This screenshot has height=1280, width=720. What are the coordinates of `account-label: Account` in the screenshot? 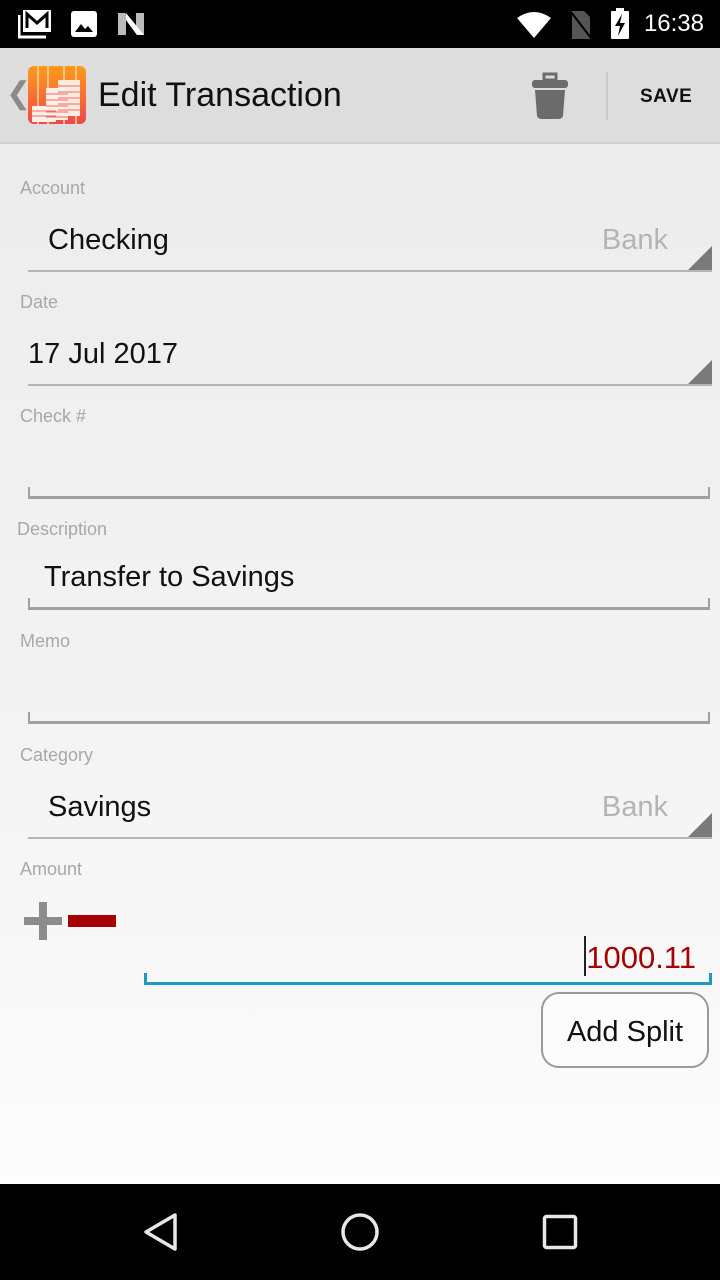 It's located at (53, 188).